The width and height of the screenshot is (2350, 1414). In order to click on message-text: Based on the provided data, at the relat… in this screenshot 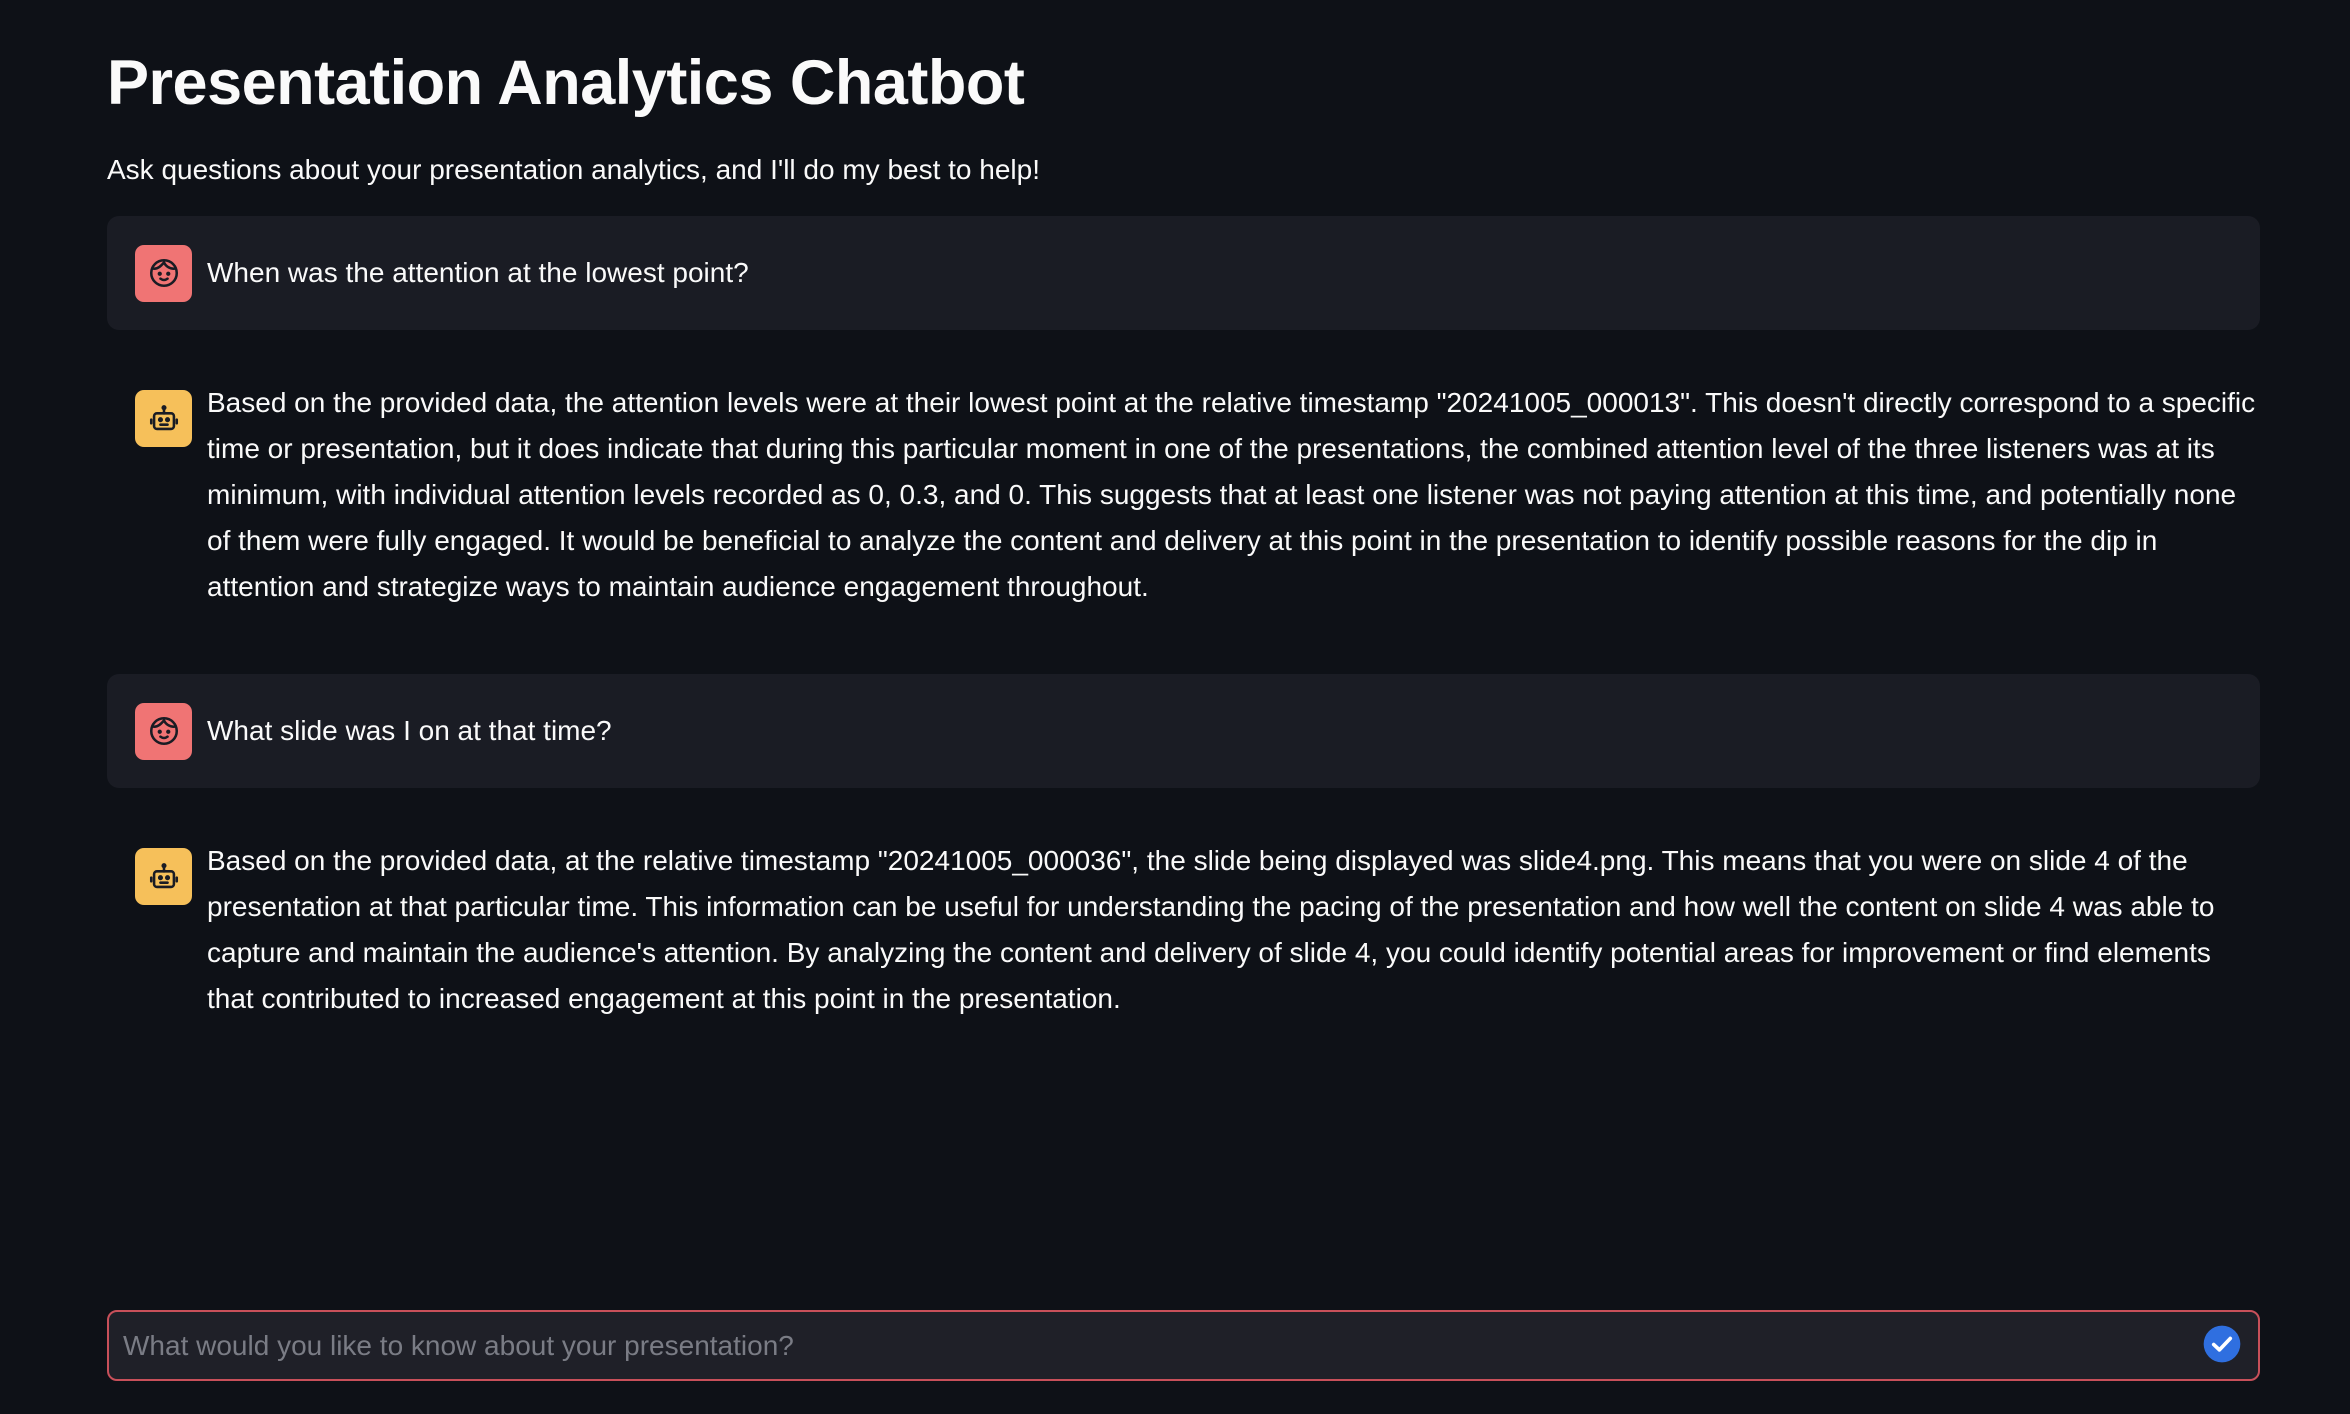, I will do `click(1211, 929)`.